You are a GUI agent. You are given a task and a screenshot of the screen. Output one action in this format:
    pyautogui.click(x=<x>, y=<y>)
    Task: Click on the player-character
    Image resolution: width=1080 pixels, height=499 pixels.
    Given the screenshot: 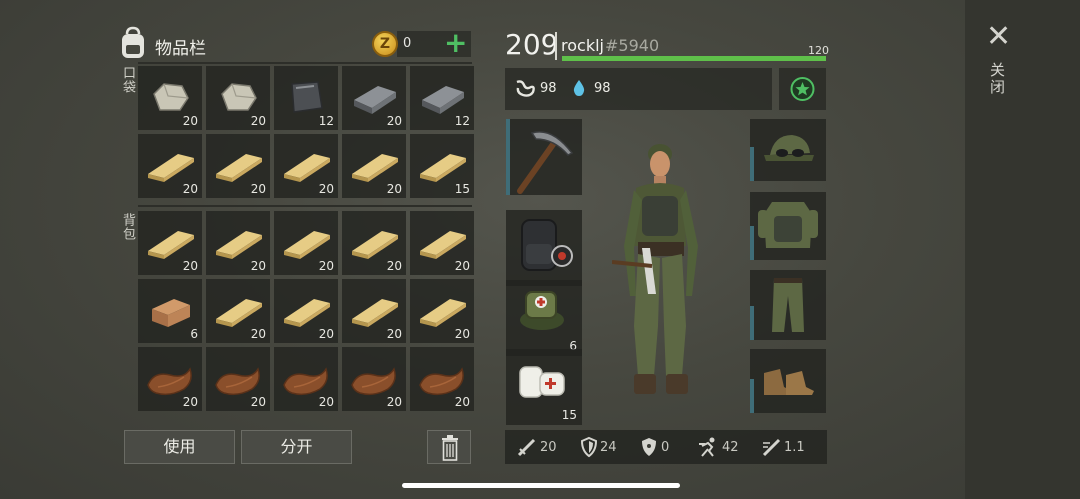 What is the action you would take?
    pyautogui.click(x=666, y=272)
    